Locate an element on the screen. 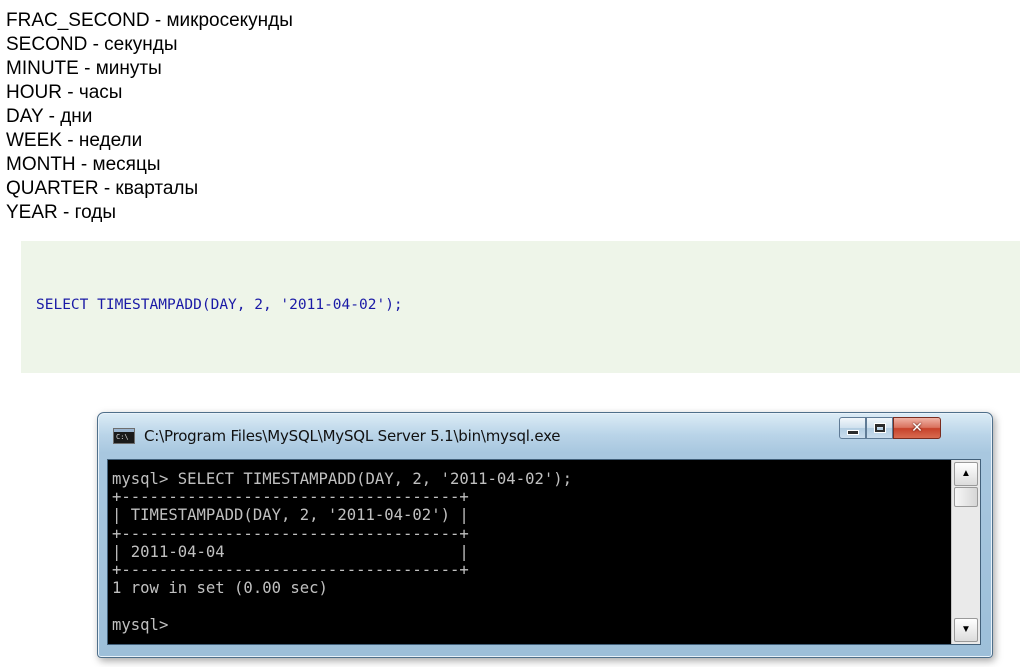  console-line: | TIMESTAMPADD(DAY, 2, '2011-04-02') | is located at coordinates (290, 515).